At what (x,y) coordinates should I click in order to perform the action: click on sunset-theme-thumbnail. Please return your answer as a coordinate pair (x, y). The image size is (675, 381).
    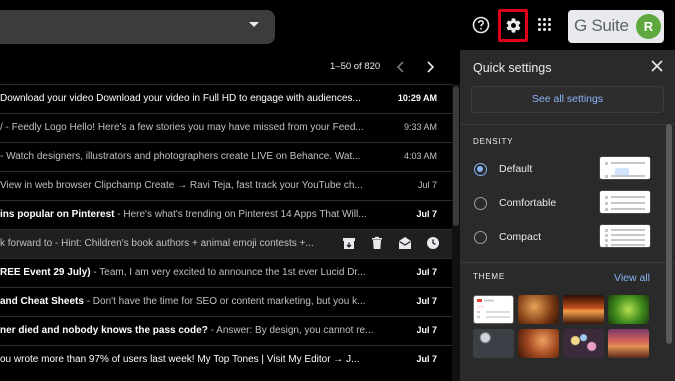
    Looking at the image, I should click on (583, 309).